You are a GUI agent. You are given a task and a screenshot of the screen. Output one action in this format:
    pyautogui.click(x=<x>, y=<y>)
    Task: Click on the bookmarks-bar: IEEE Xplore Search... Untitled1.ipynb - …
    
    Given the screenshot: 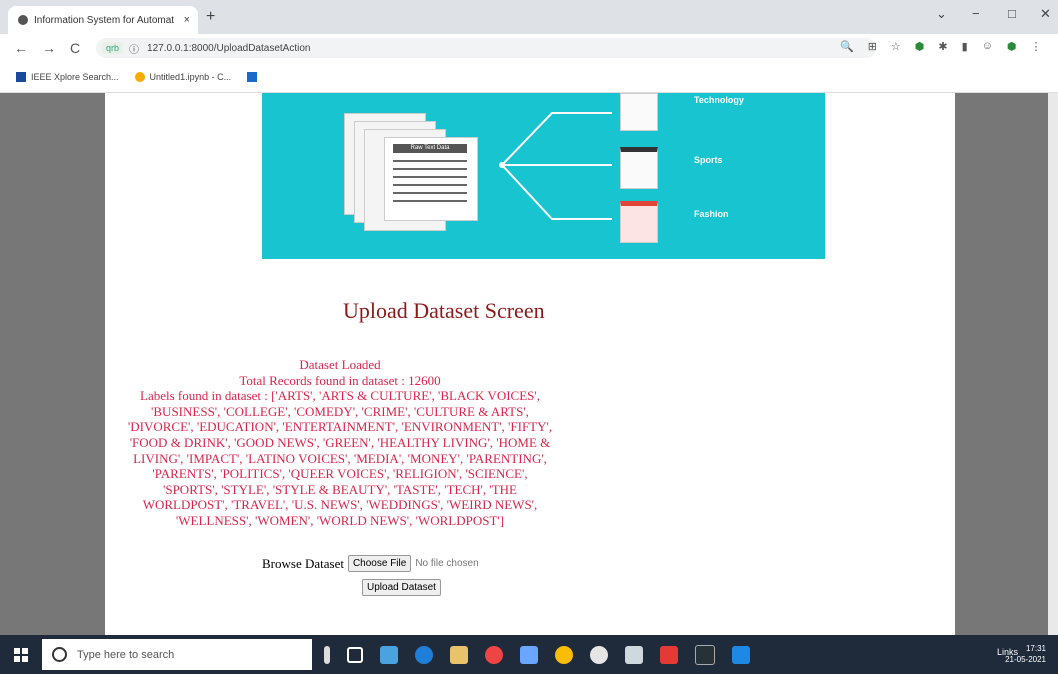 What is the action you would take?
    pyautogui.click(x=529, y=77)
    